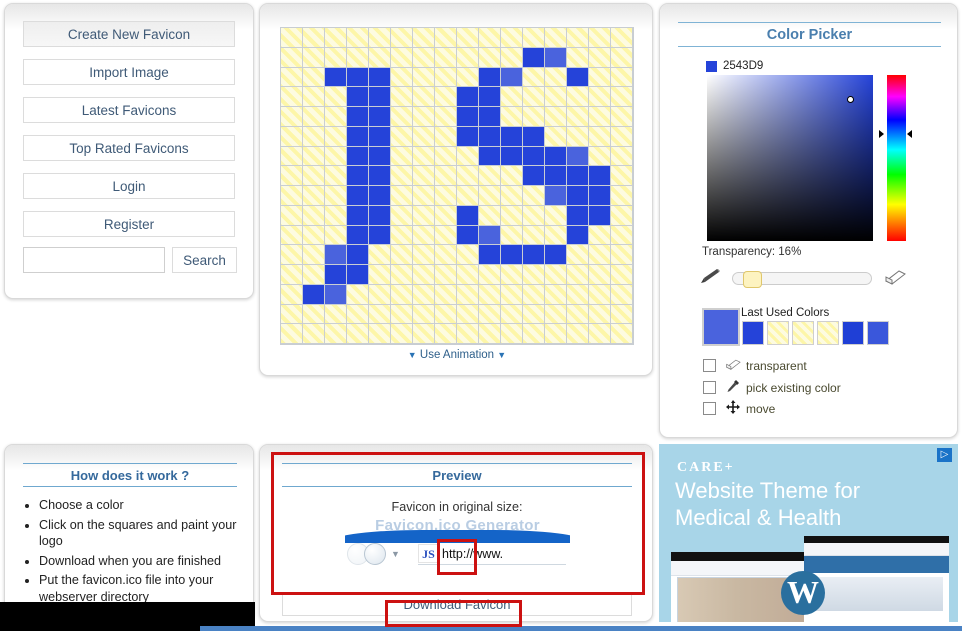  I want to click on search-button: Search, so click(204, 260).